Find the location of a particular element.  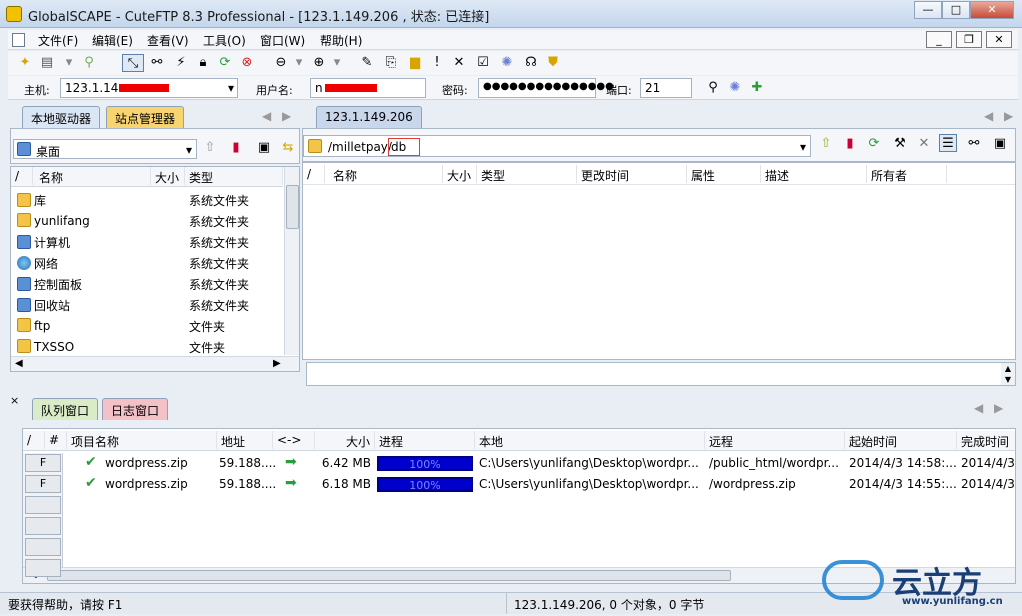

scroll-right-arrow-icon: ▶ is located at coordinates (277, 363).